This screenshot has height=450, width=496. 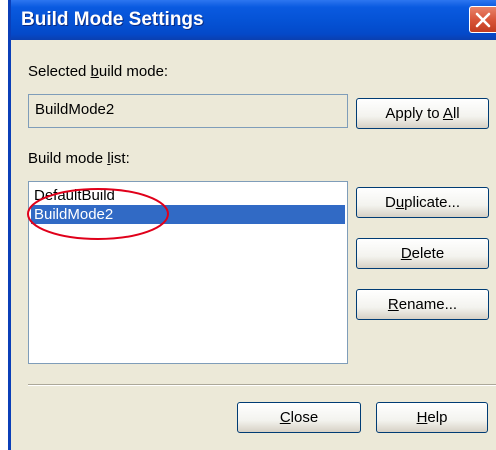 What do you see at coordinates (253, 20) in the screenshot?
I see `title-bar: Build Mode Settings` at bounding box center [253, 20].